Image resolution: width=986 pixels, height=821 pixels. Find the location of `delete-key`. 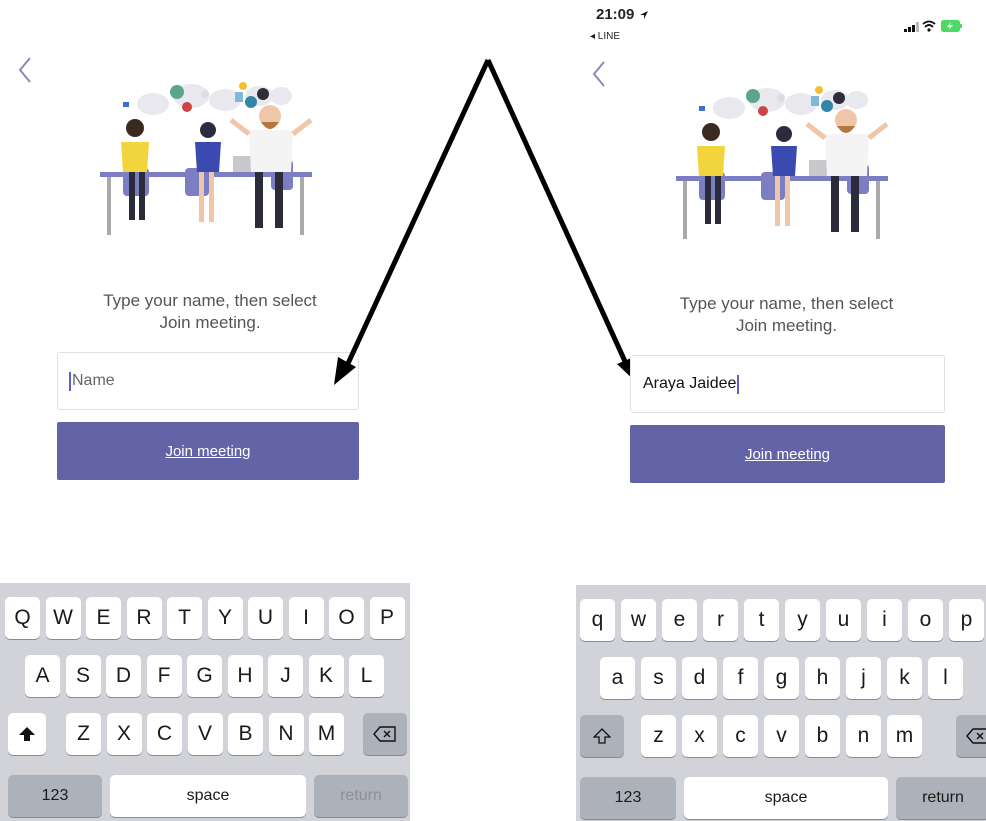

delete-key is located at coordinates (971, 736).